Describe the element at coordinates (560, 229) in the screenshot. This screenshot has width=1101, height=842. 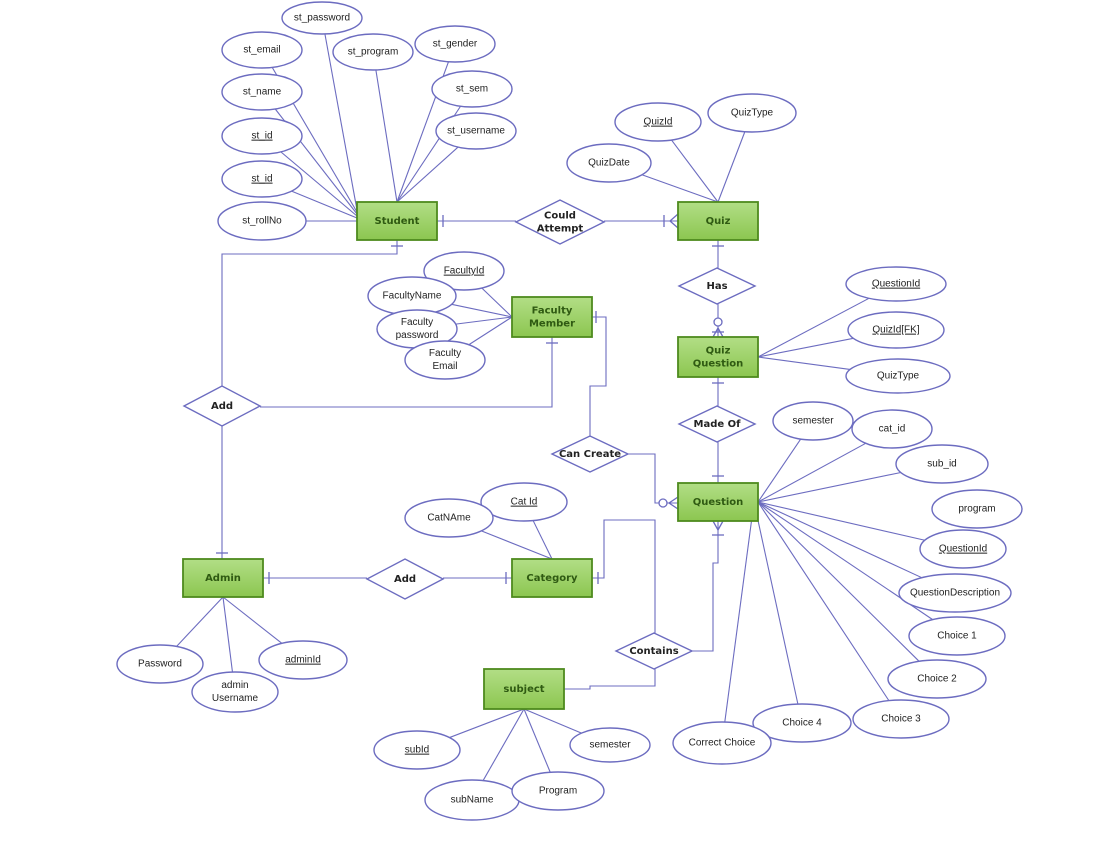
I see `relationship-label: Attempt` at that location.